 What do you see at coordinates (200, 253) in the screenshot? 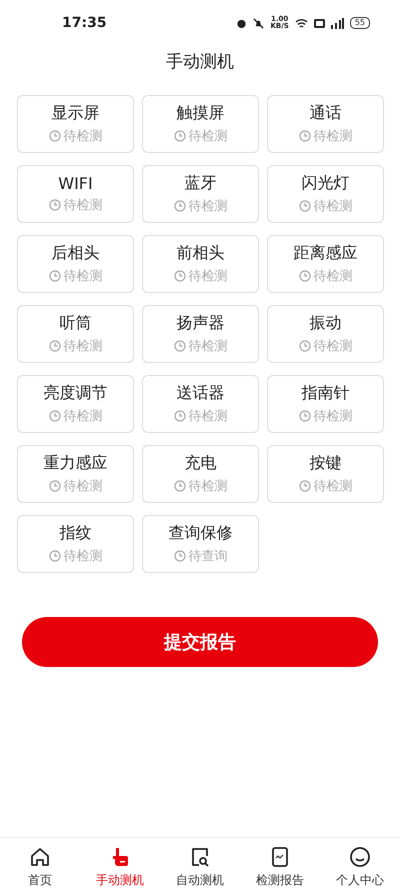
I see `test-name: 前相头` at bounding box center [200, 253].